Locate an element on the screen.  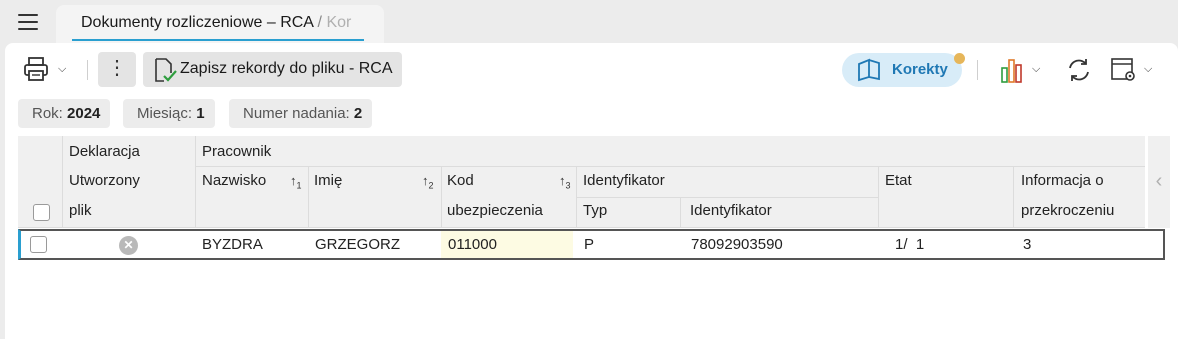
window-gear-icon is located at coordinates (1123, 69).